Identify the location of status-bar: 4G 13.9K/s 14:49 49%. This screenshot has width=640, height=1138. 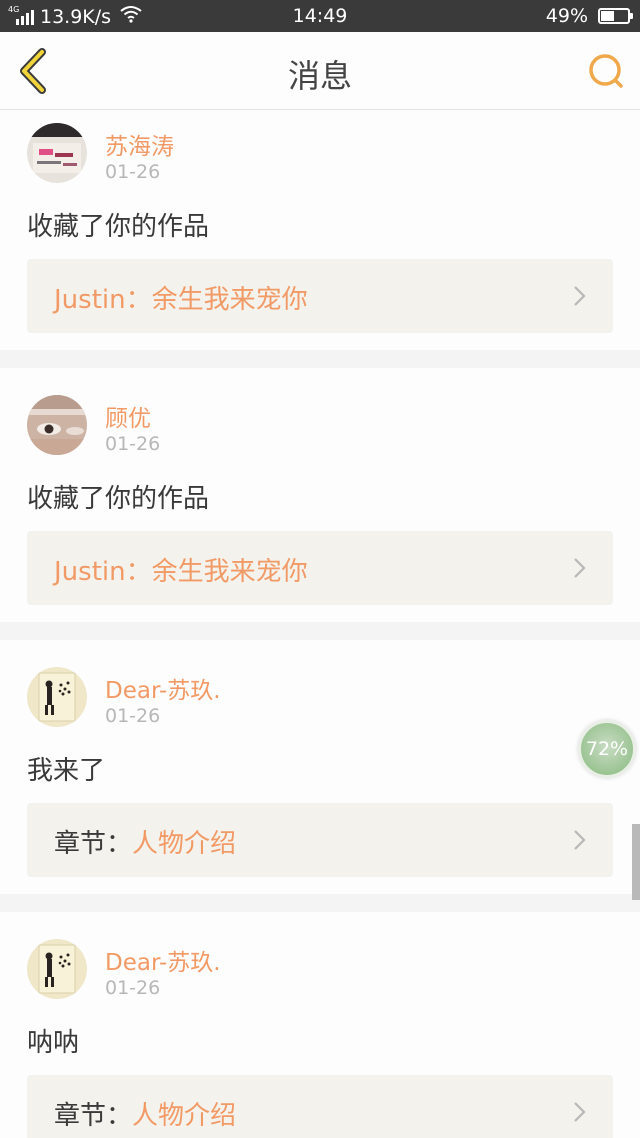
(320, 16).